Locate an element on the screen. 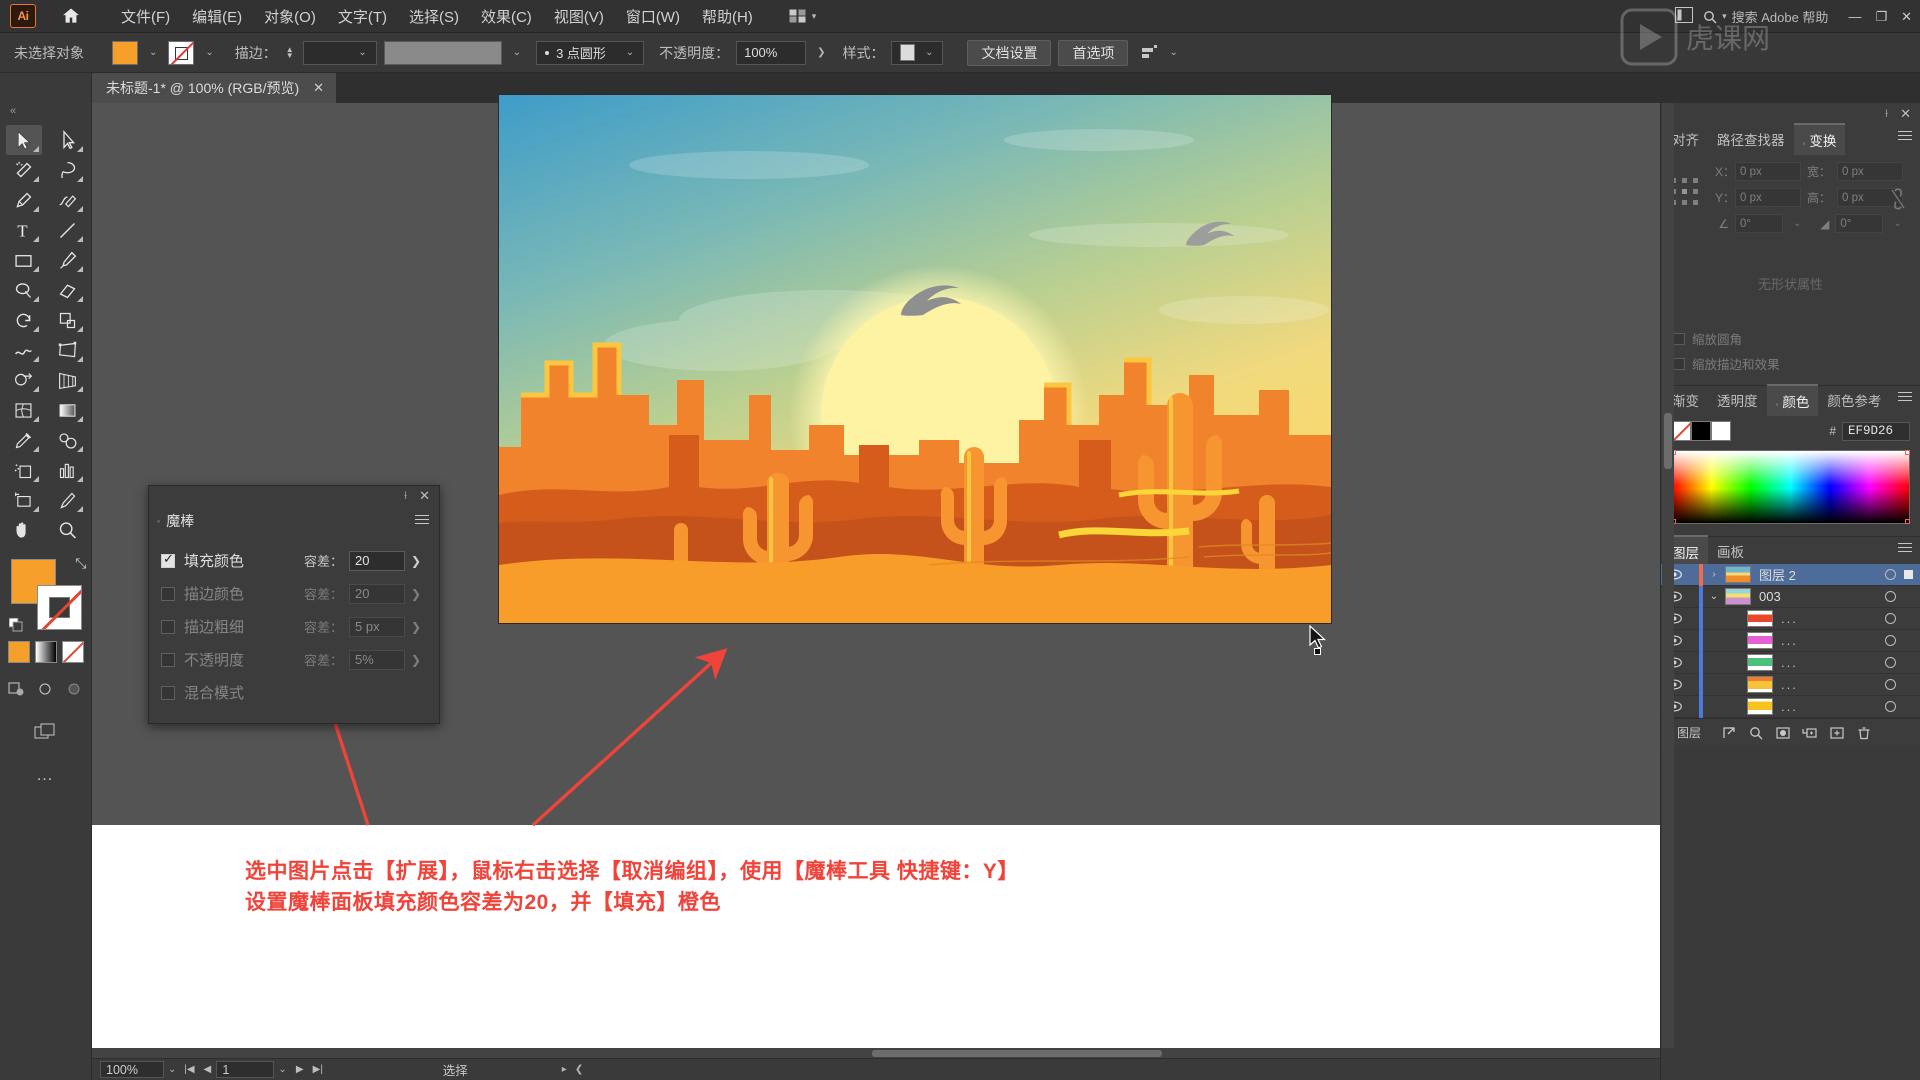  home-icon is located at coordinates (71, 16).